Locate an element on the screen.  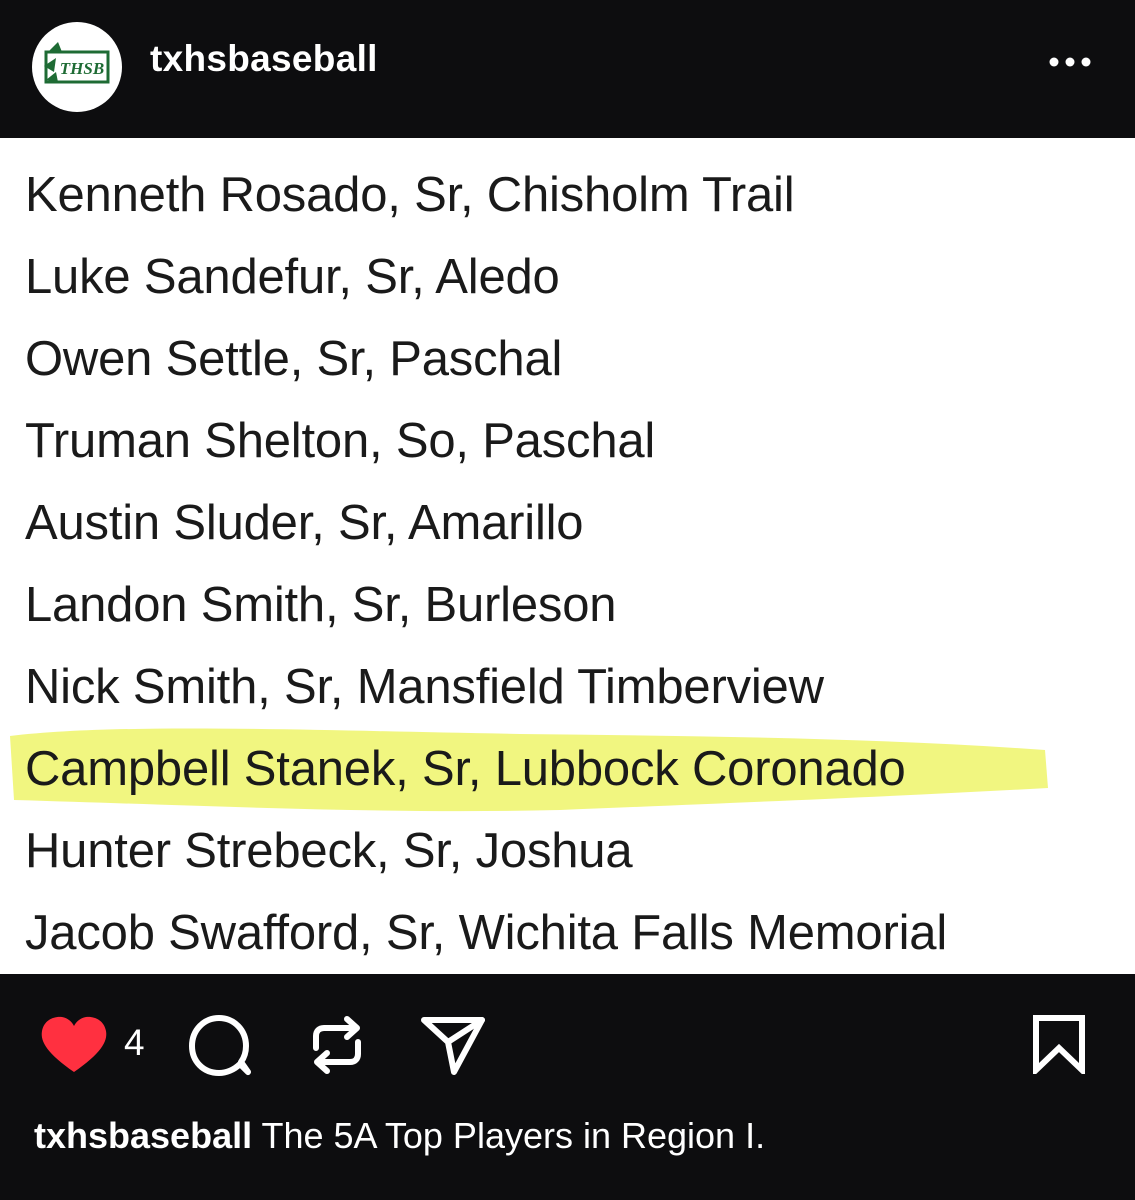
player-entry: Truman Shelton, So, Paschal is located at coordinates (340, 441).